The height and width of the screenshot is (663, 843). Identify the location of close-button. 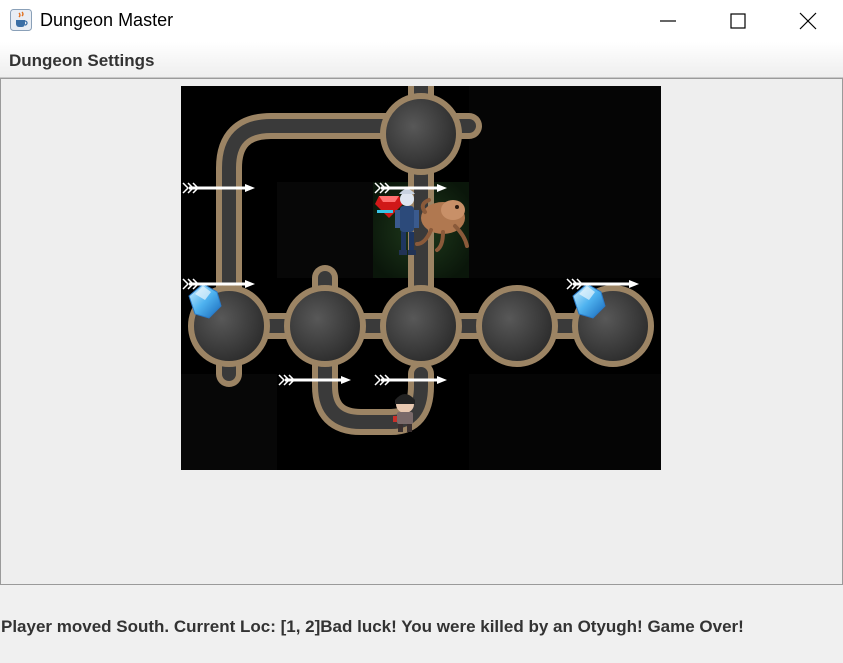
(808, 21).